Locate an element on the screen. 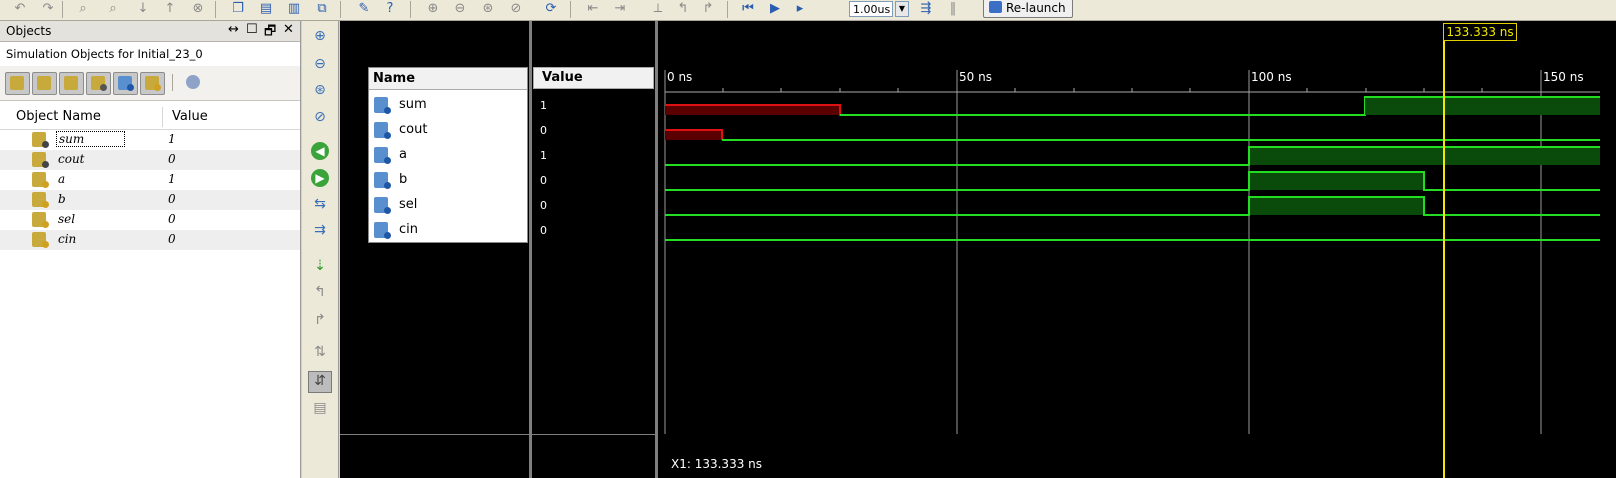  wave-b is located at coordinates (1132, 181).